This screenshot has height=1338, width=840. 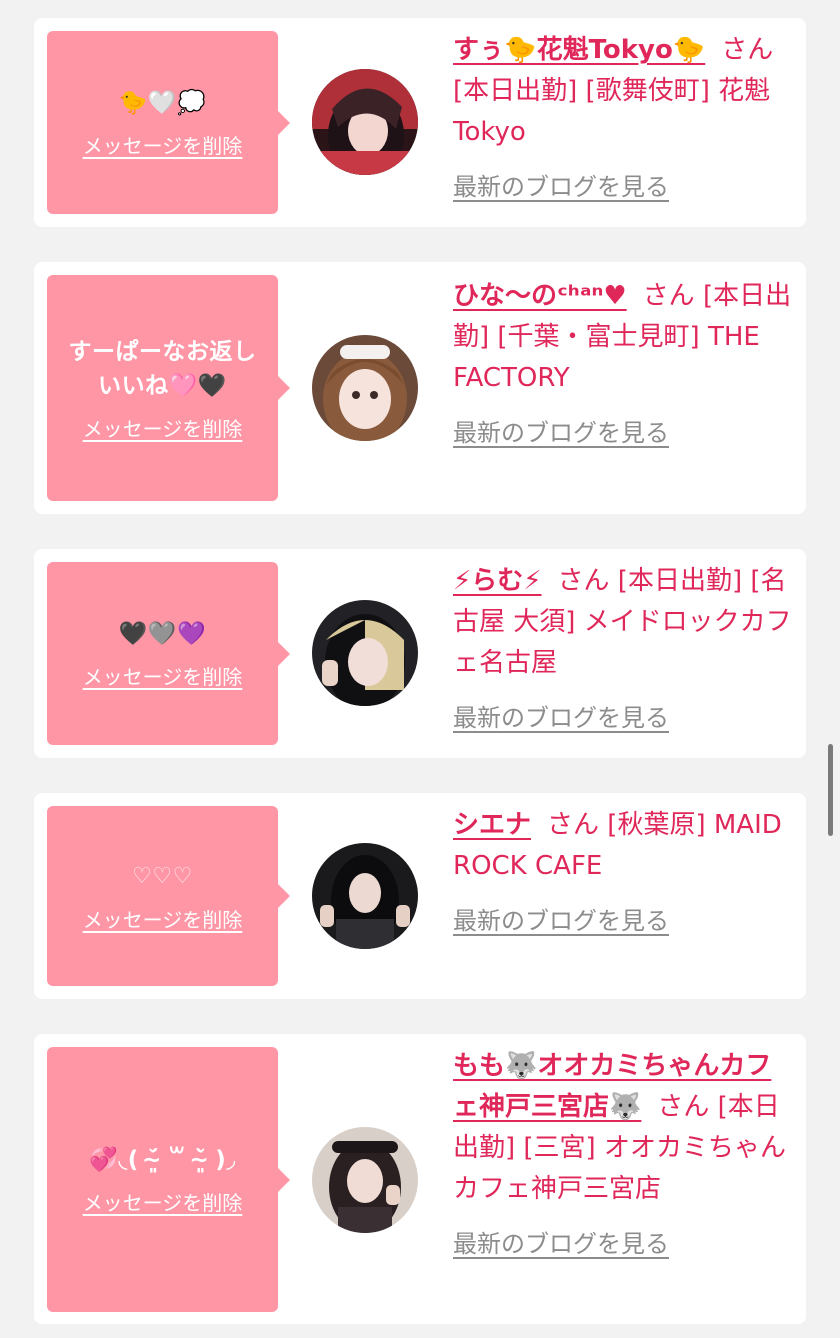 What do you see at coordinates (162, 103) in the screenshot?
I see `message-text: 🐤🤍💭` at bounding box center [162, 103].